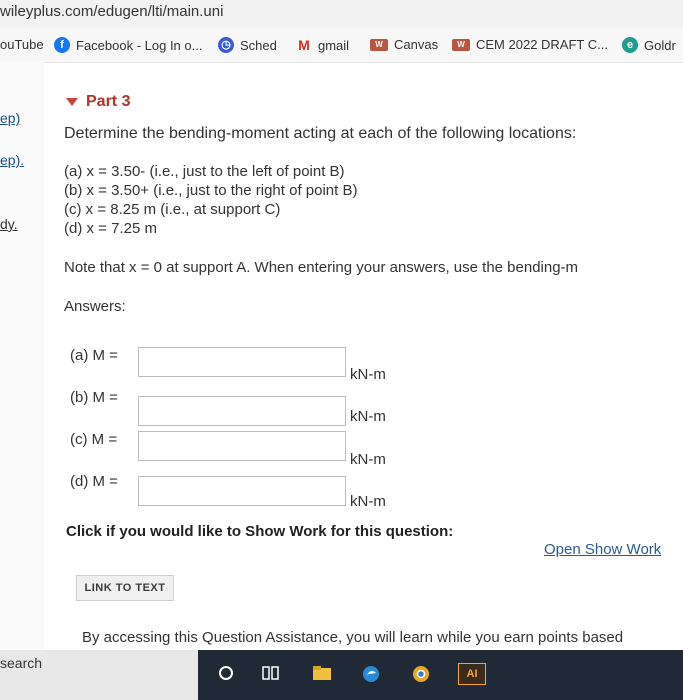 The height and width of the screenshot is (700, 683). Describe the element at coordinates (95, 306) in the screenshot. I see `answers-label: Answers:` at that location.